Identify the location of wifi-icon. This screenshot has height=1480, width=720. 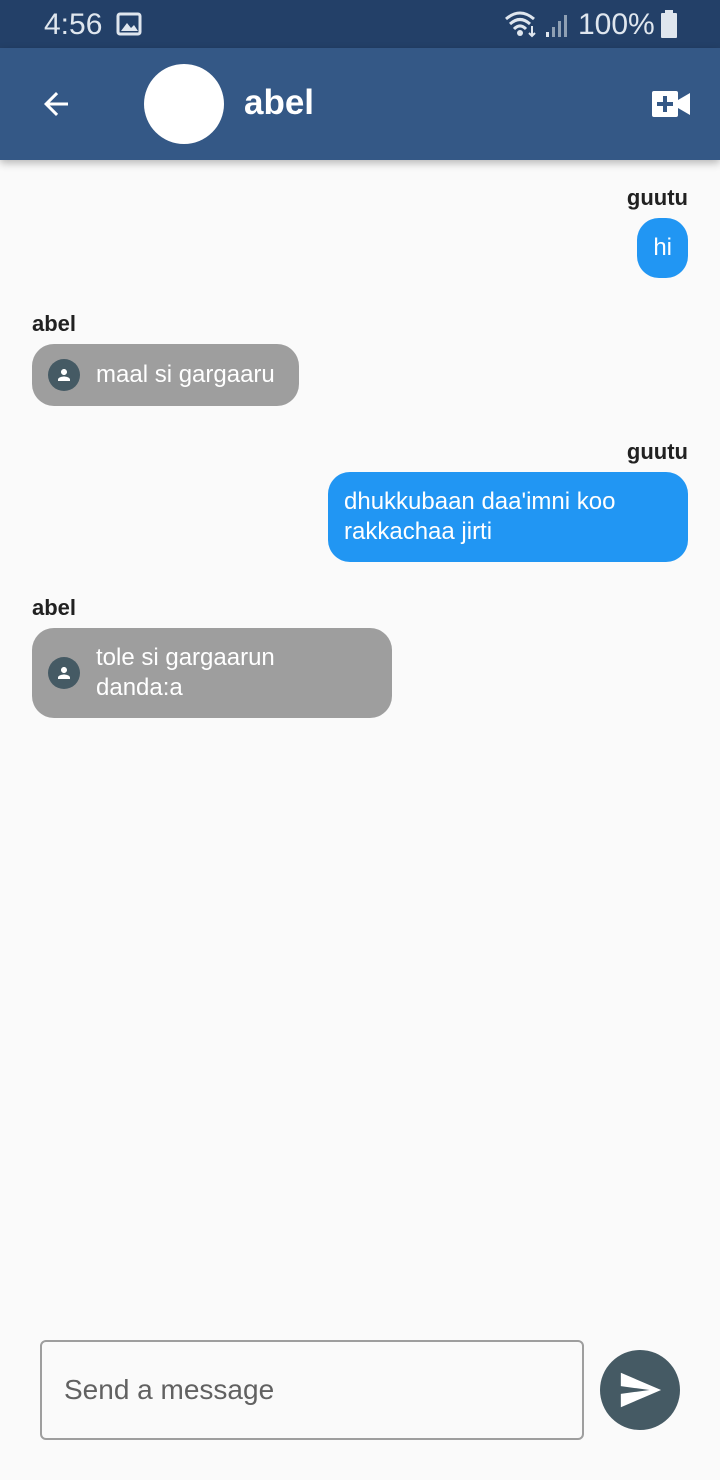
(520, 24).